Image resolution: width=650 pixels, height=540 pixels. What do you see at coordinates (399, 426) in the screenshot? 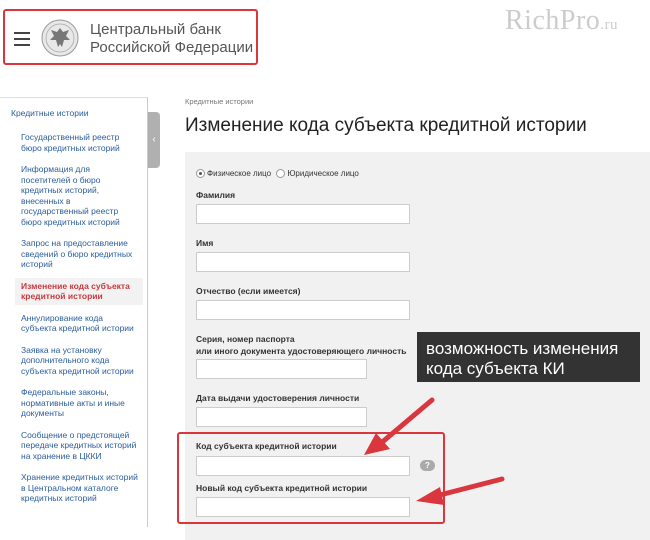
I see `arrow-to-code-icon` at bounding box center [399, 426].